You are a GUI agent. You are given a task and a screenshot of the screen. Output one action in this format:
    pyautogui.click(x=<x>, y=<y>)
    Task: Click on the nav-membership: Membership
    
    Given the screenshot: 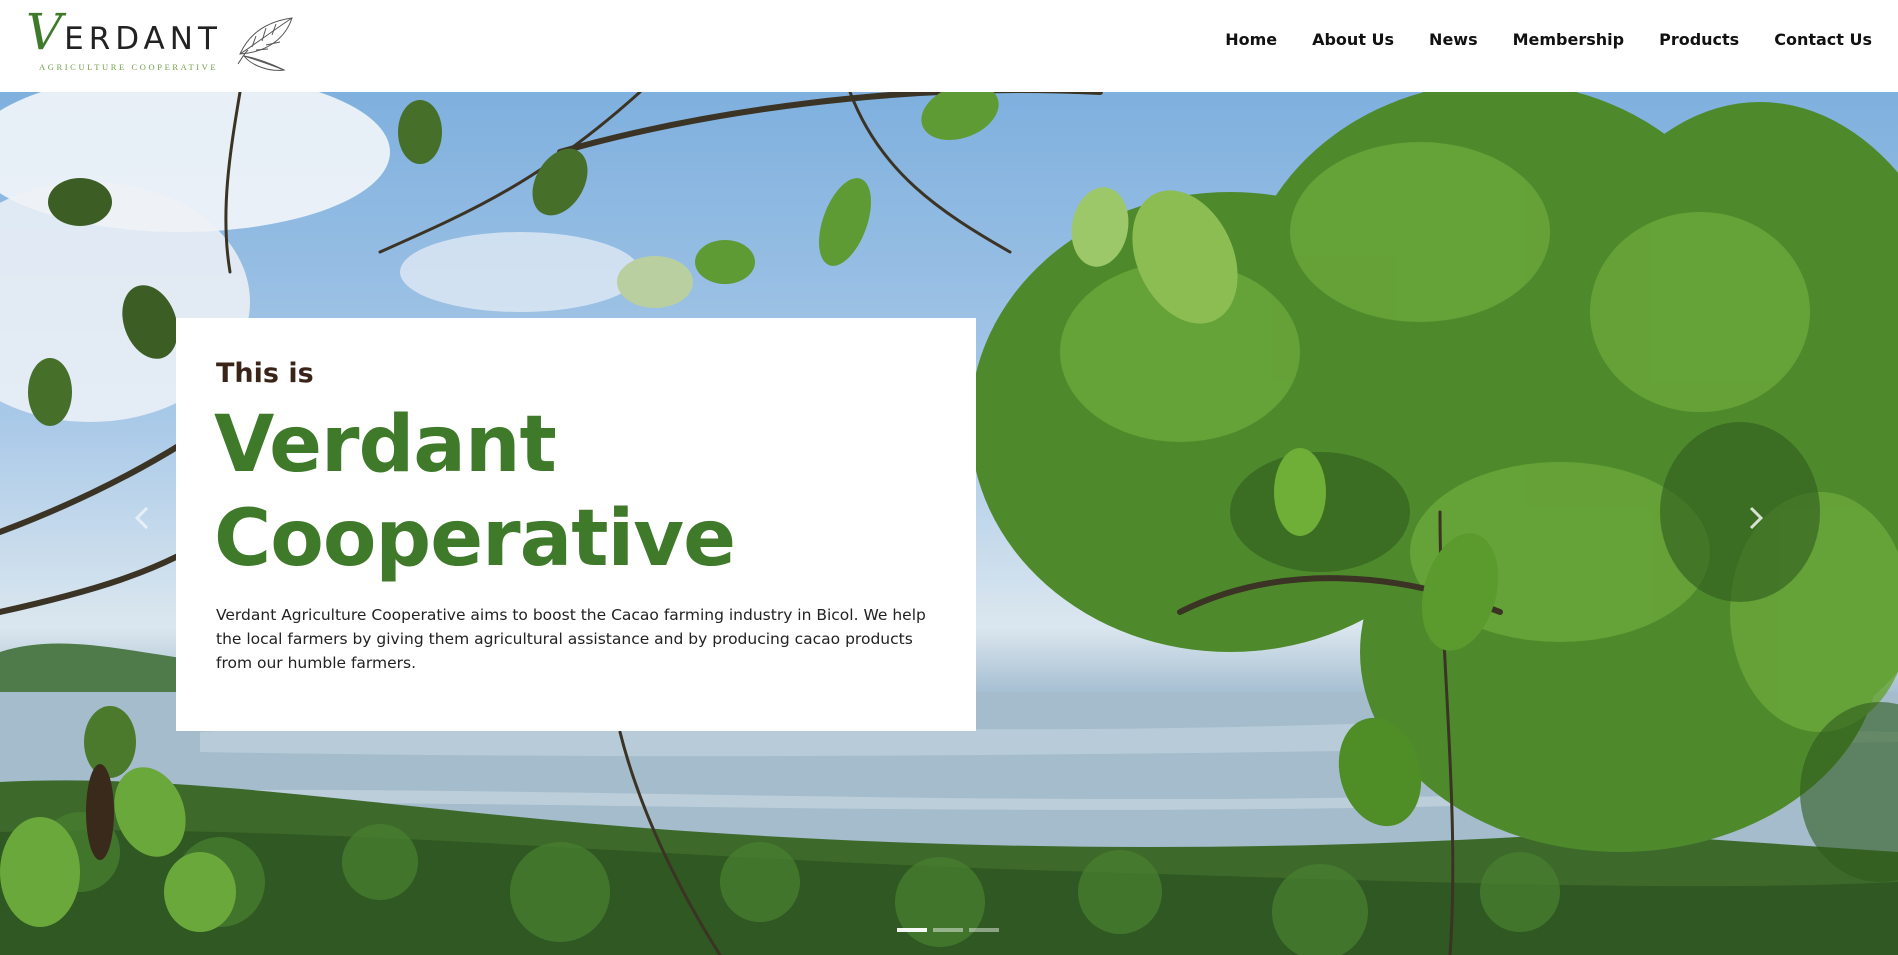 What is the action you would take?
    pyautogui.click(x=1569, y=39)
    